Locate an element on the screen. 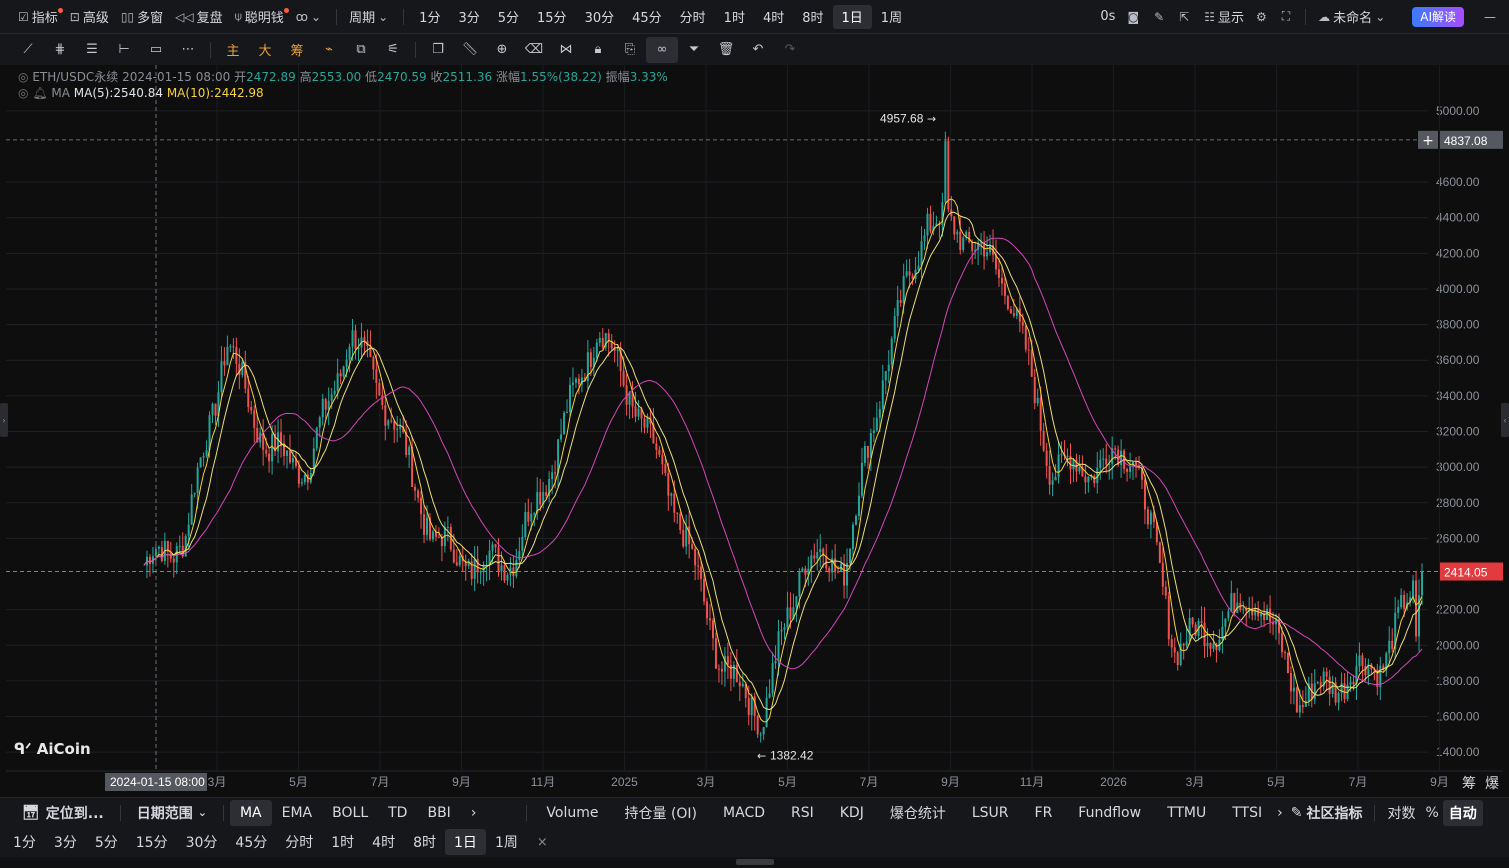 The image size is (1509, 868). ruler-icon: 📏︎ is located at coordinates (470, 50).